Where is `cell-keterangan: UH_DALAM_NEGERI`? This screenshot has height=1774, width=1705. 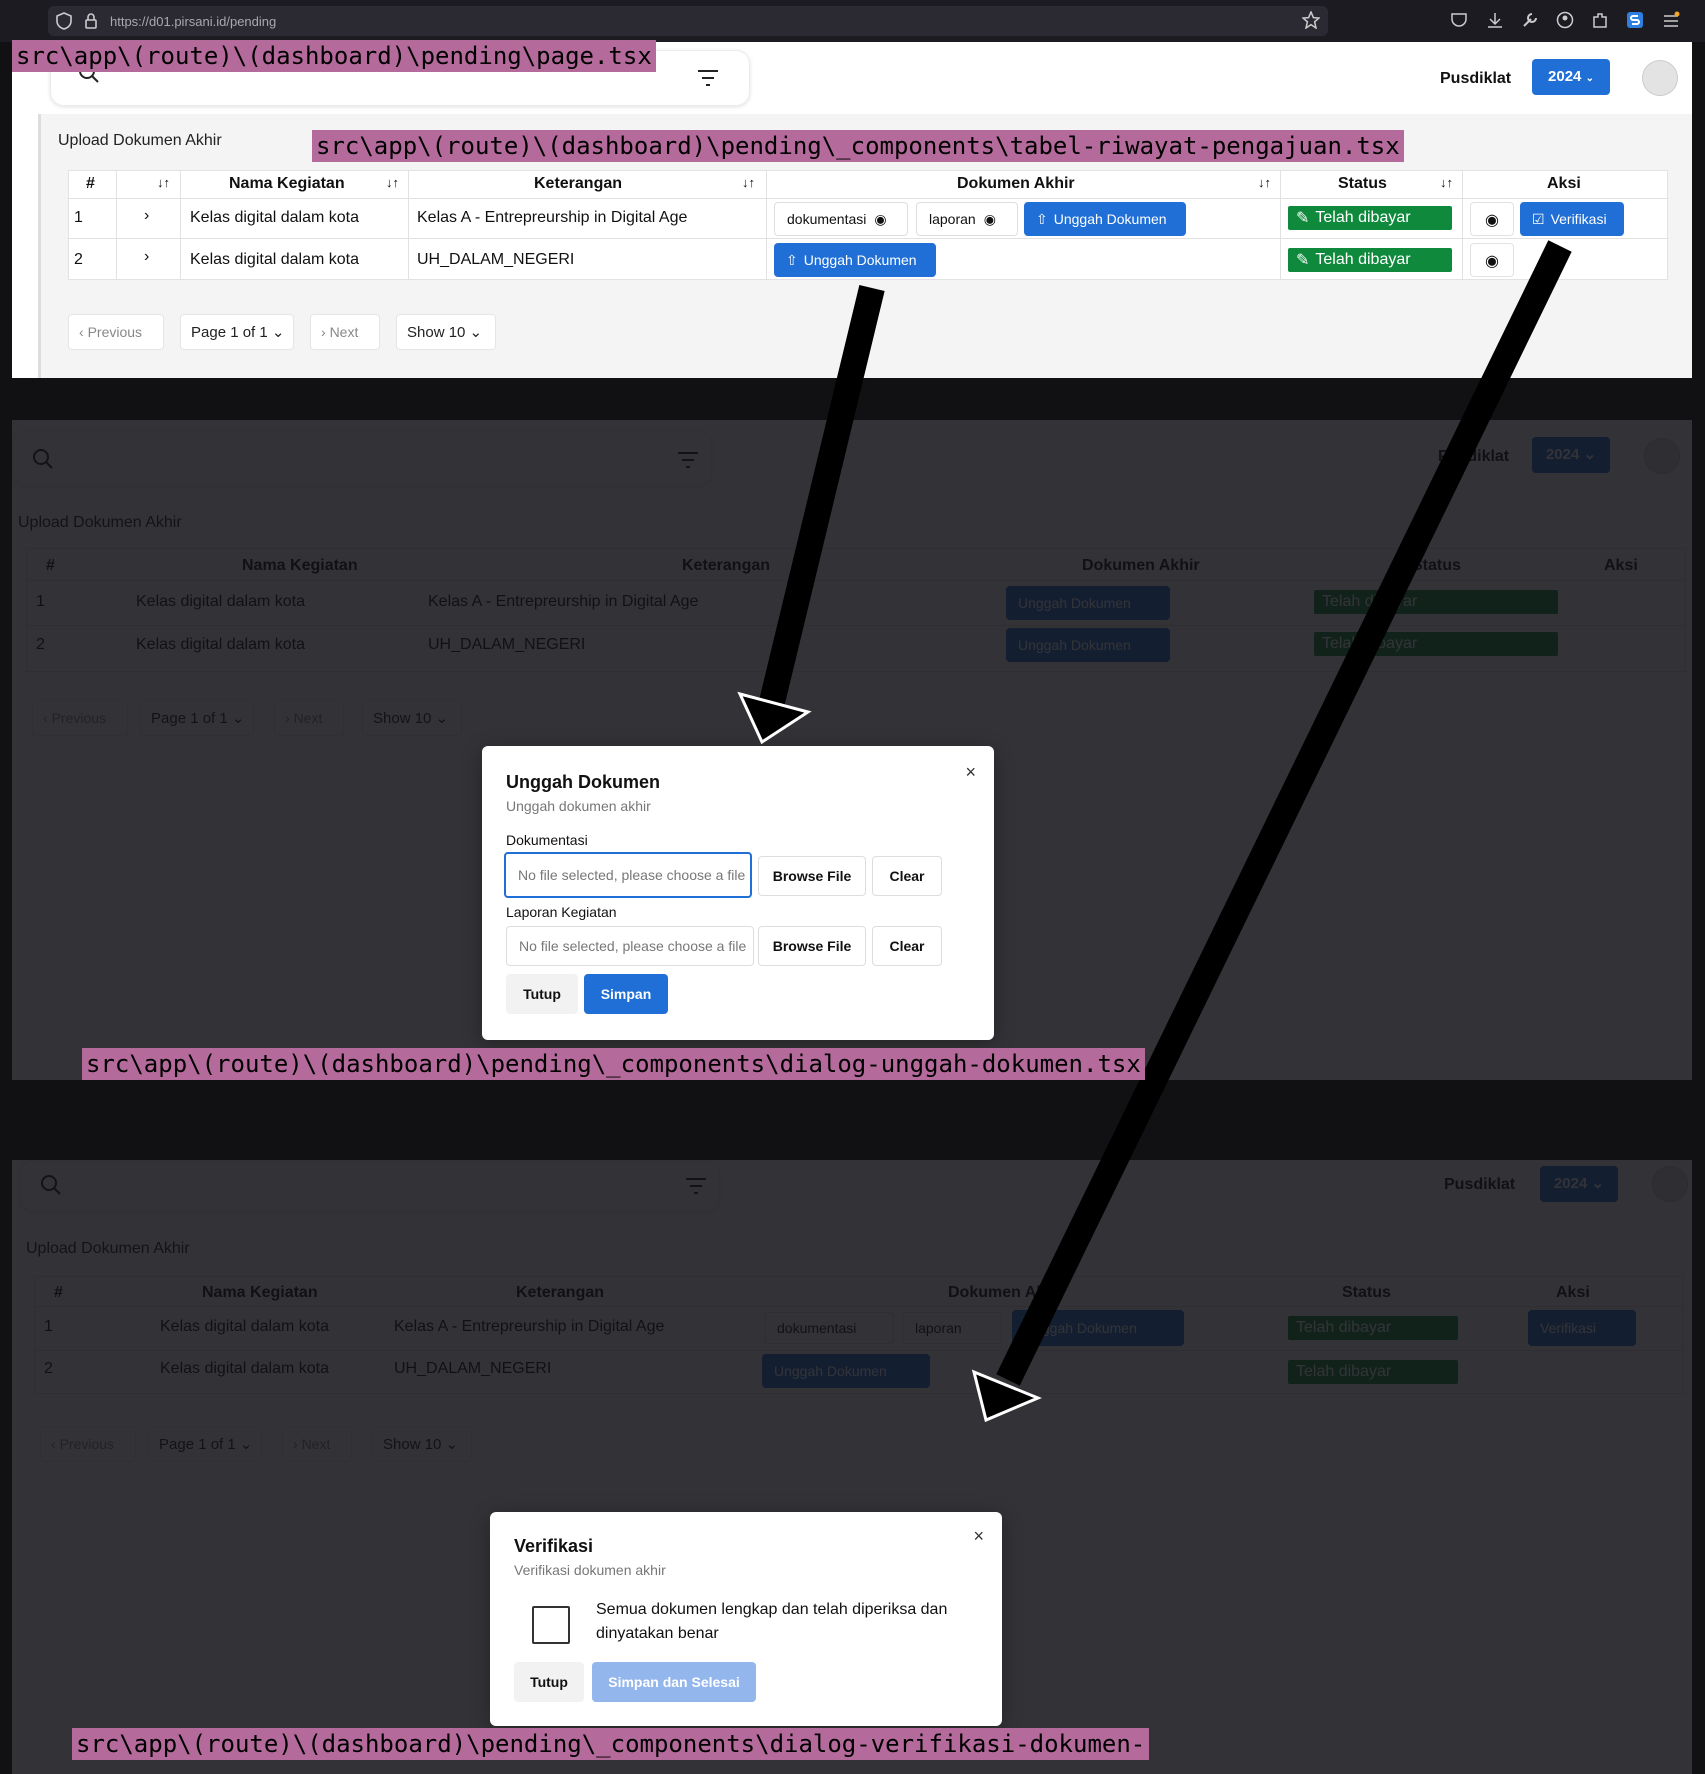 cell-keterangan: UH_DALAM_NEGERI is located at coordinates (496, 259).